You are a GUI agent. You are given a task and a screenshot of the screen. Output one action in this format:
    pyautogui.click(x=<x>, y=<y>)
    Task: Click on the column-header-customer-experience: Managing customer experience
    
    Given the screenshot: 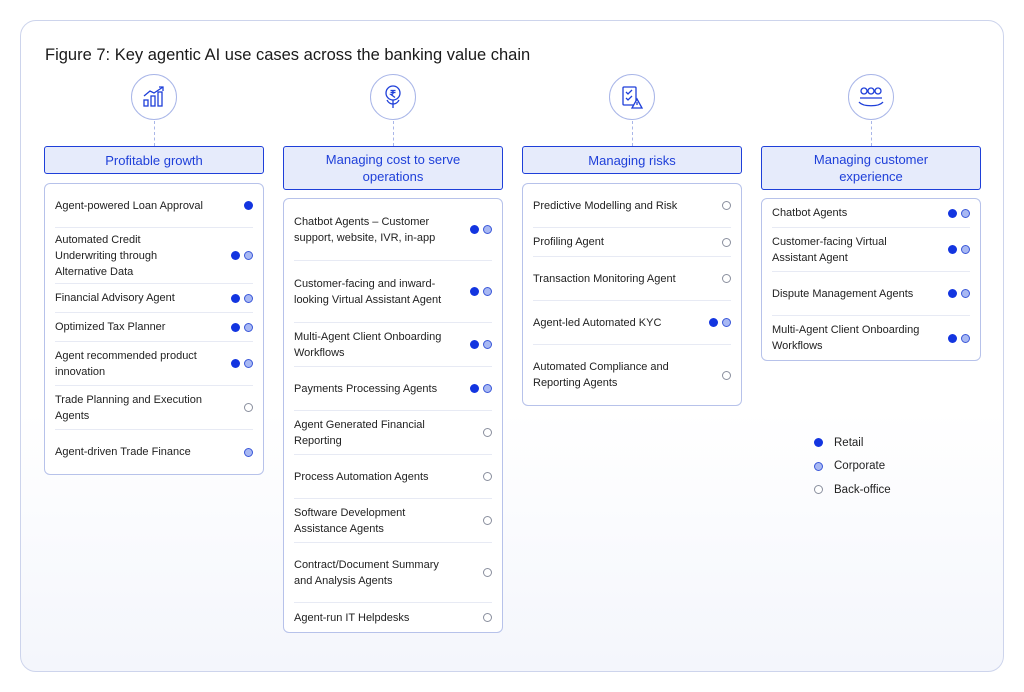 What is the action you would take?
    pyautogui.click(x=871, y=168)
    